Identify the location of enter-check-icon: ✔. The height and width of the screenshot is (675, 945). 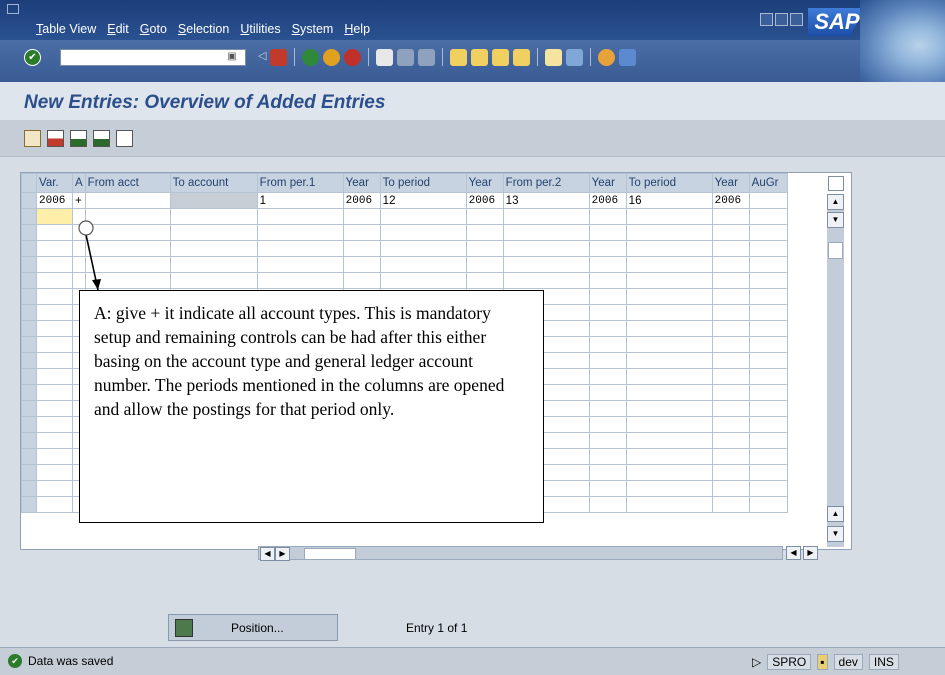
(32, 57).